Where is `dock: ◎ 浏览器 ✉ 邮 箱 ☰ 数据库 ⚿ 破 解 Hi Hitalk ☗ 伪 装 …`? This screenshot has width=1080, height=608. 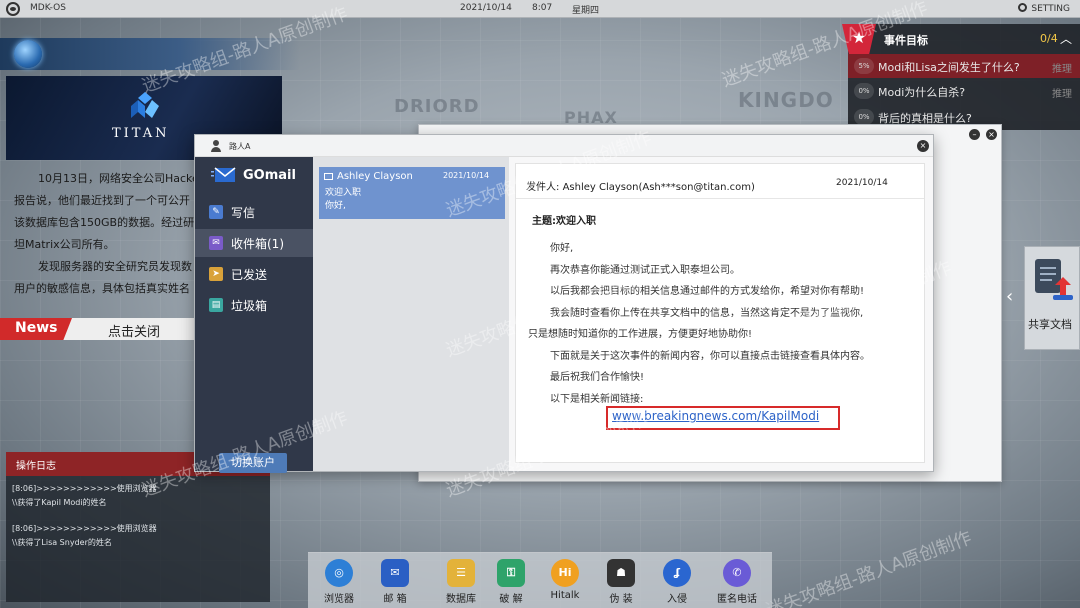 dock: ◎ 浏览器 ✉ 邮 箱 ☰ 数据库 ⚿ 破 解 Hi Hitalk ☗ 伪 装 … is located at coordinates (540, 580).